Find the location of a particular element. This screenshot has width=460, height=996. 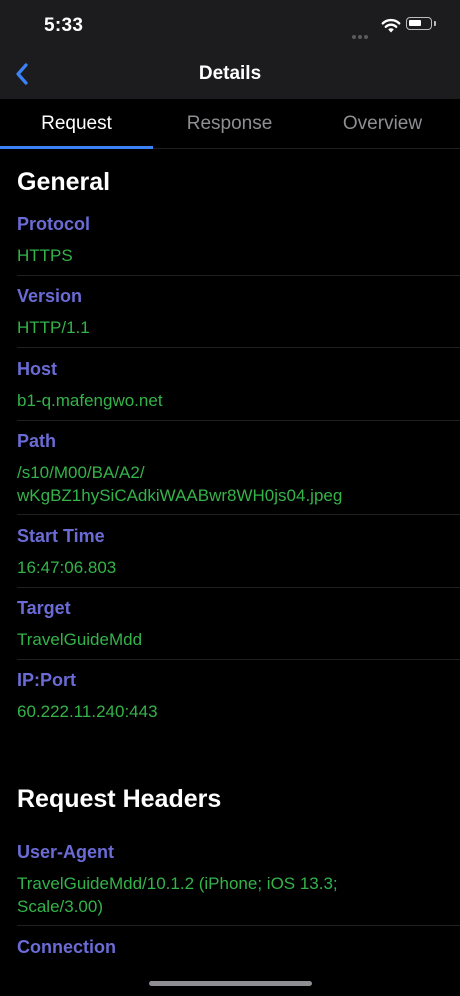

section-title-request-headers: Request Headers is located at coordinates (119, 799).